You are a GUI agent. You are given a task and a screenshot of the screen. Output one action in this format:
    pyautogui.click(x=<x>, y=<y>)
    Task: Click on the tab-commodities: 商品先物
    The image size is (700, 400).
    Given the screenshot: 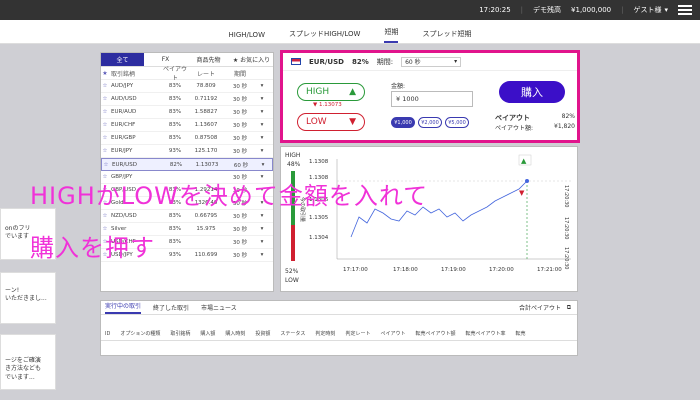 What is the action you would take?
    pyautogui.click(x=208, y=59)
    